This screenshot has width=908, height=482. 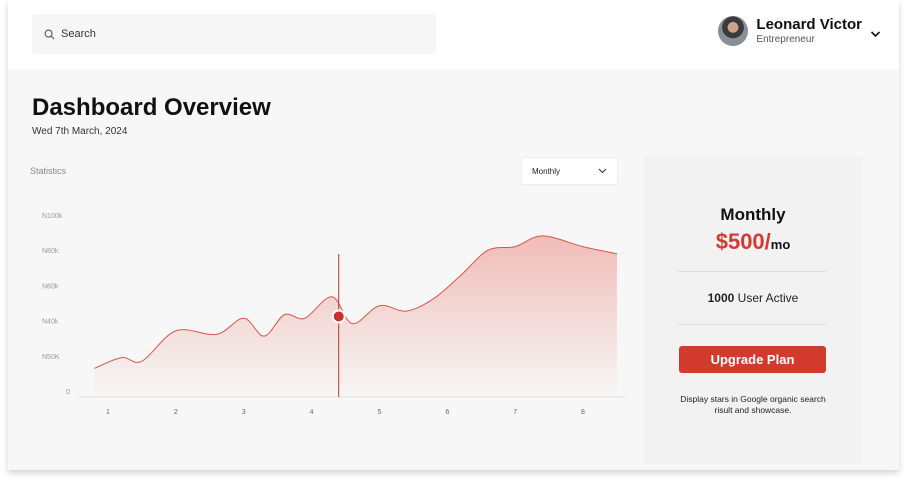 I want to click on user-role: Entrepreneur, so click(x=785, y=39).